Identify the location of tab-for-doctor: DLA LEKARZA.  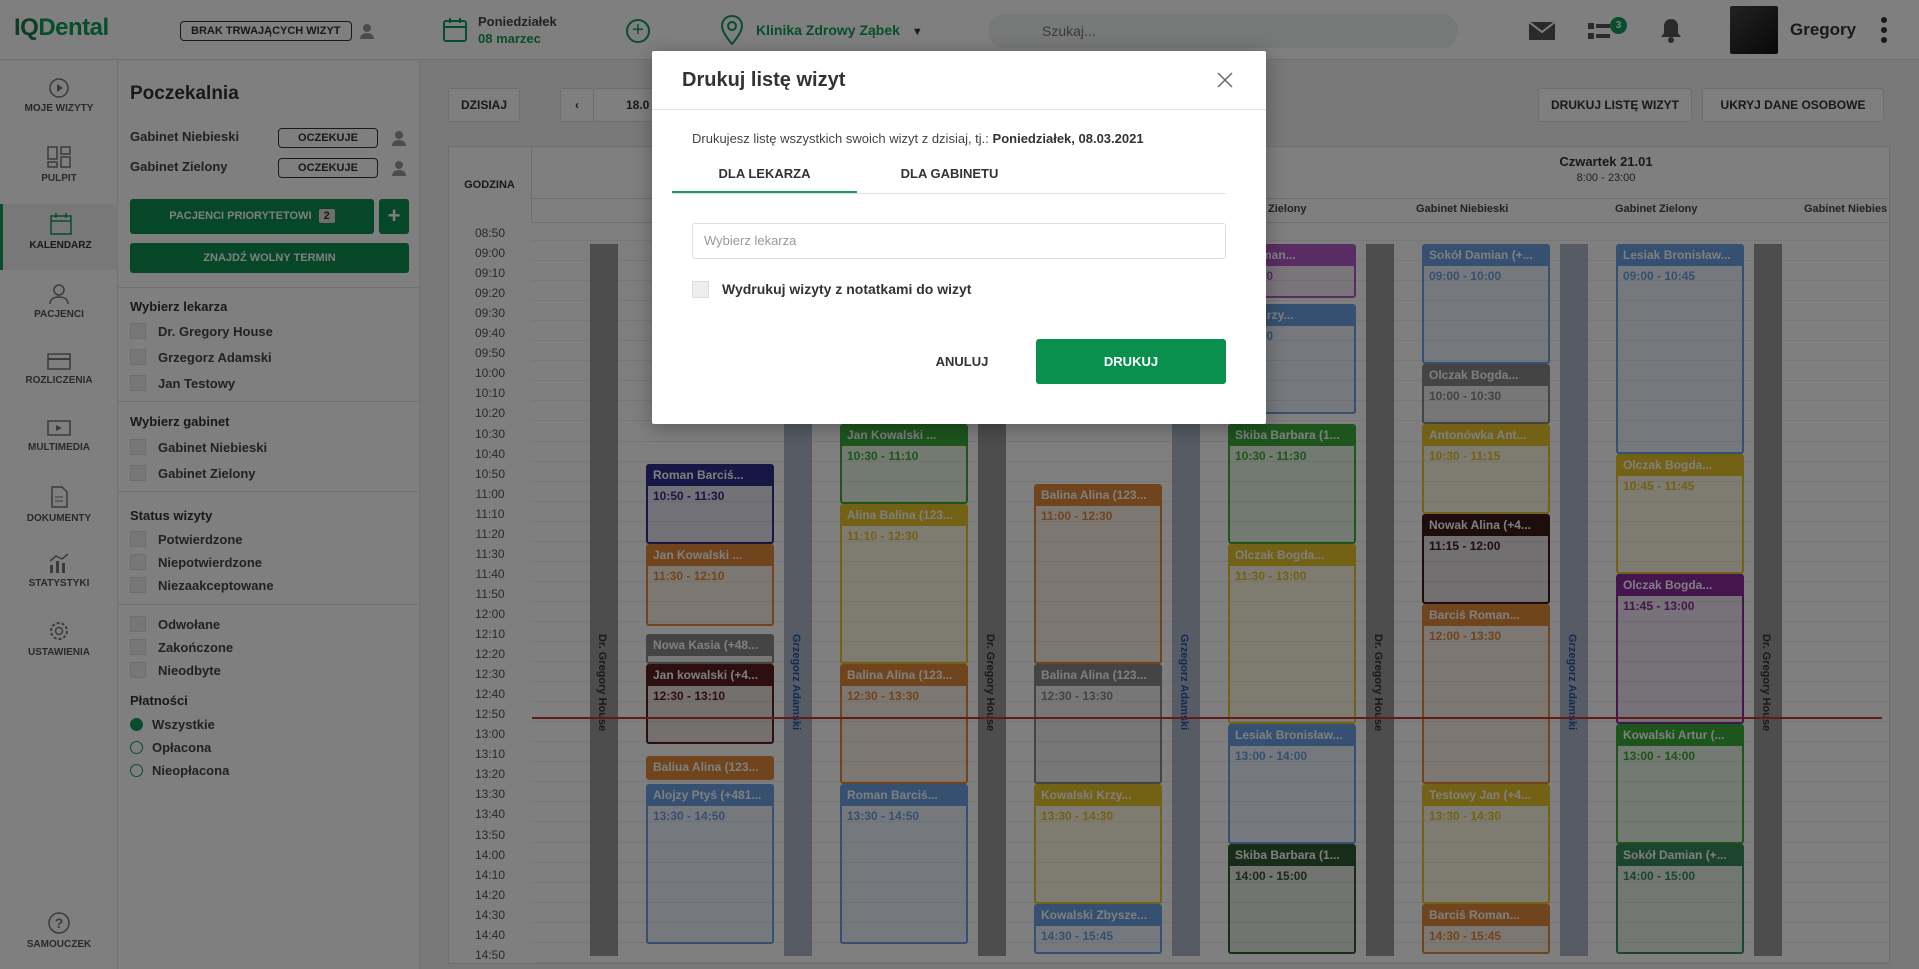
(764, 175).